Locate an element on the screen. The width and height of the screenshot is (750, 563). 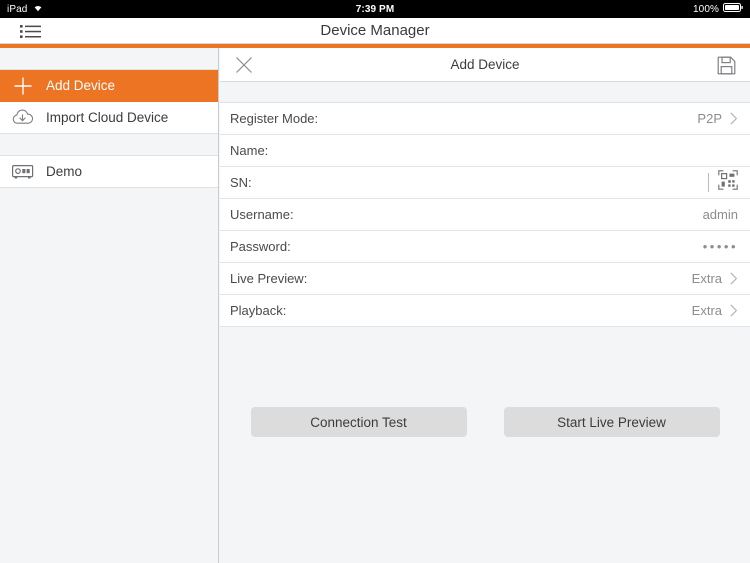
panel-top-spacer is located at coordinates (485, 92).